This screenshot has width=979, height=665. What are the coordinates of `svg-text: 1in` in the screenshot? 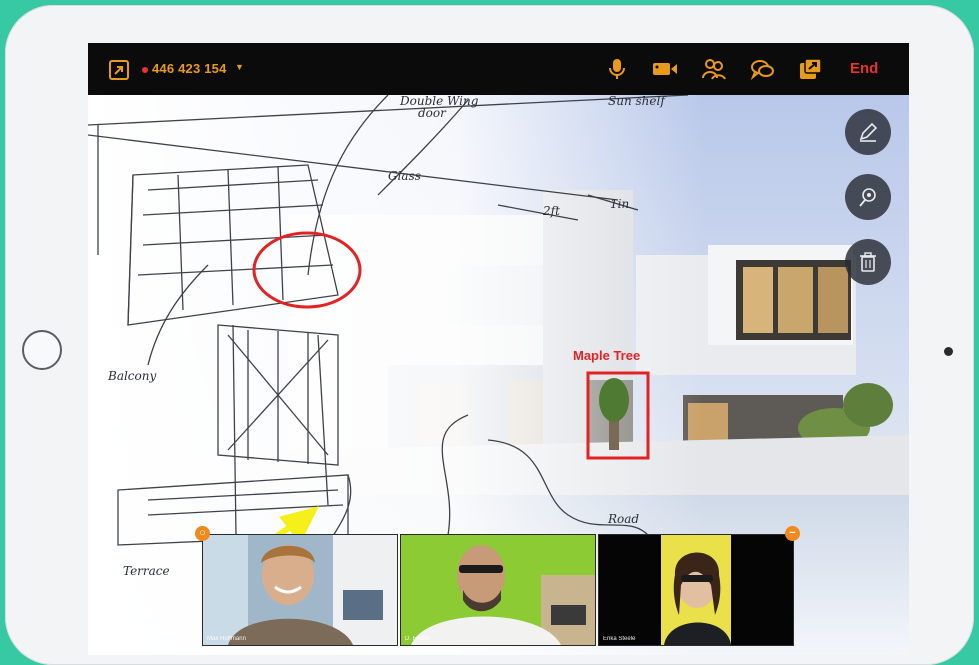 It's located at (619, 204).